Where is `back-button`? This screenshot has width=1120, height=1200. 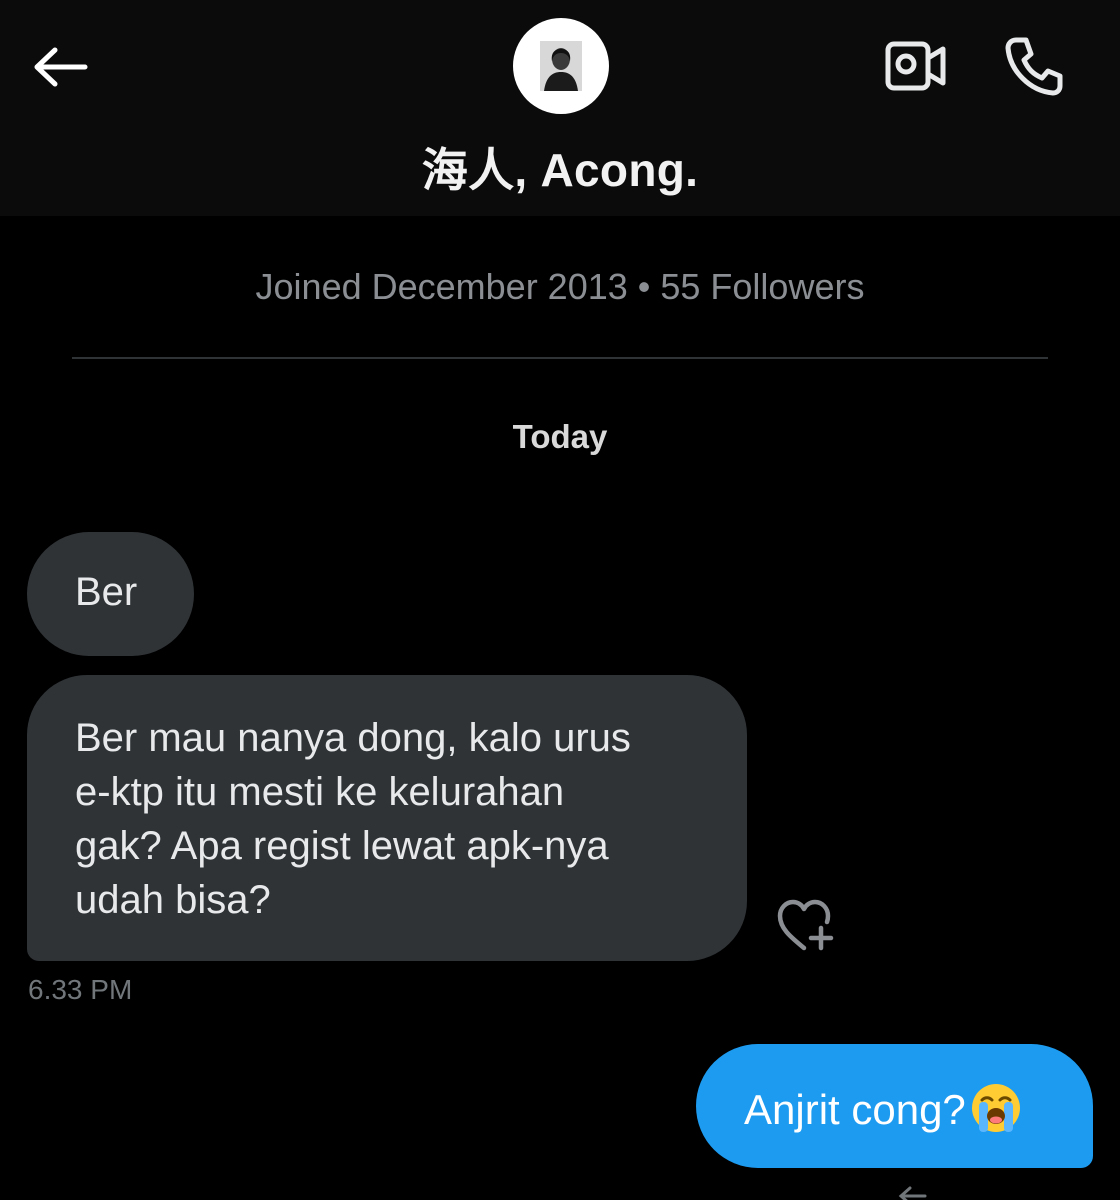
back-button is located at coordinates (61, 67).